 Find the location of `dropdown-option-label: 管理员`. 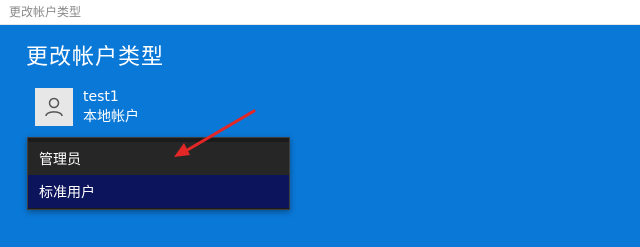

dropdown-option-label: 管理员 is located at coordinates (60, 159).